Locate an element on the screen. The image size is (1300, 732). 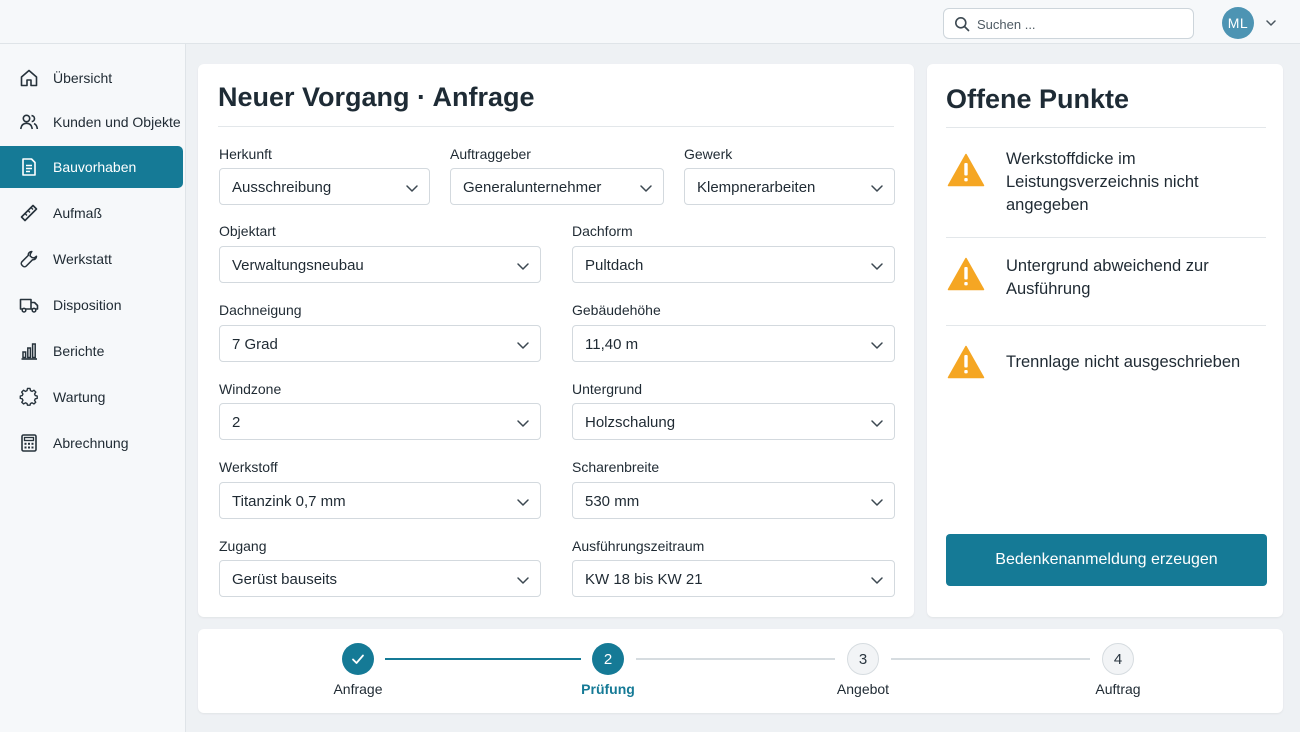
step-number: 3 is located at coordinates (863, 659).